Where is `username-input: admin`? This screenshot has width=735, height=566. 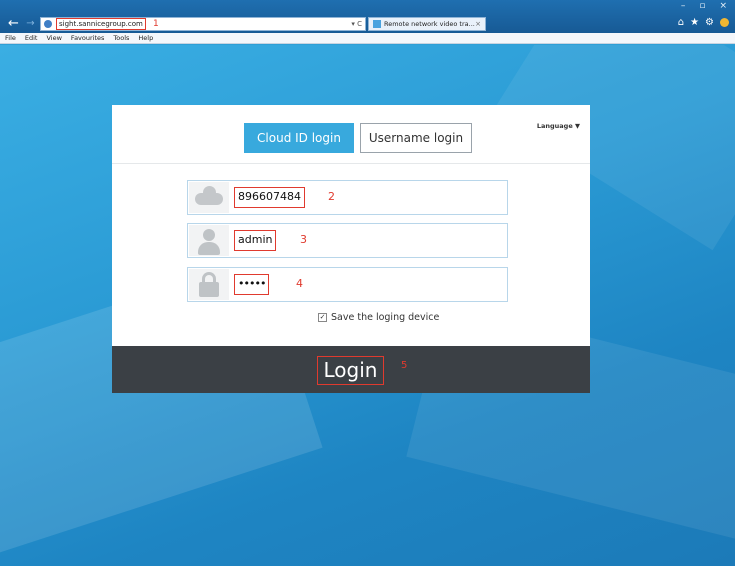 username-input: admin is located at coordinates (255, 240).